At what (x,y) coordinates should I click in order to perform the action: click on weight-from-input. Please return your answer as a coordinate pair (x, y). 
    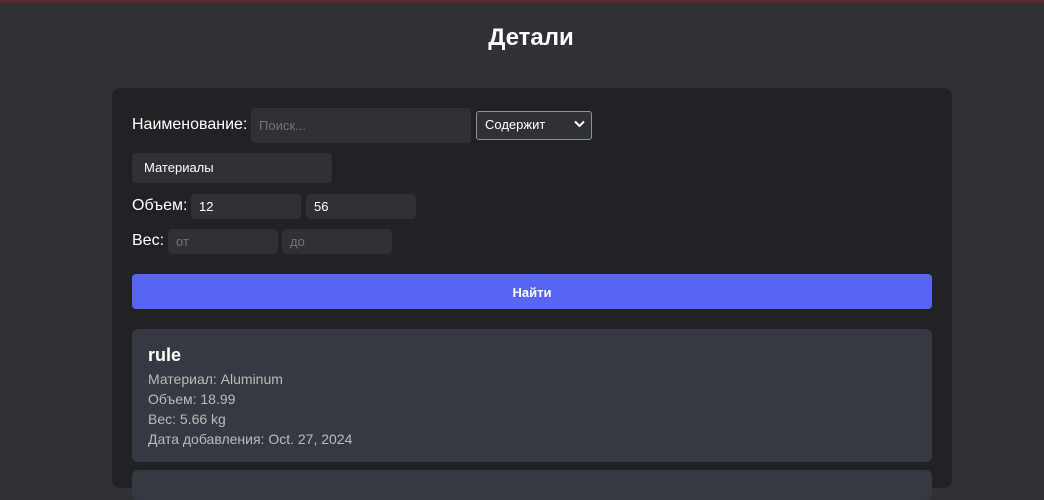
    Looking at the image, I should click on (223, 241).